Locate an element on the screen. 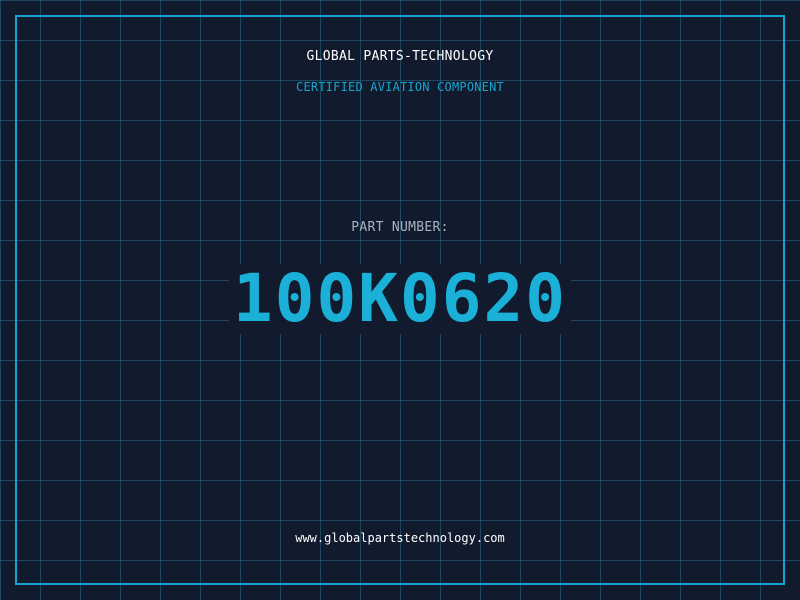  part-number-label: PART NUMBER: is located at coordinates (400, 227).